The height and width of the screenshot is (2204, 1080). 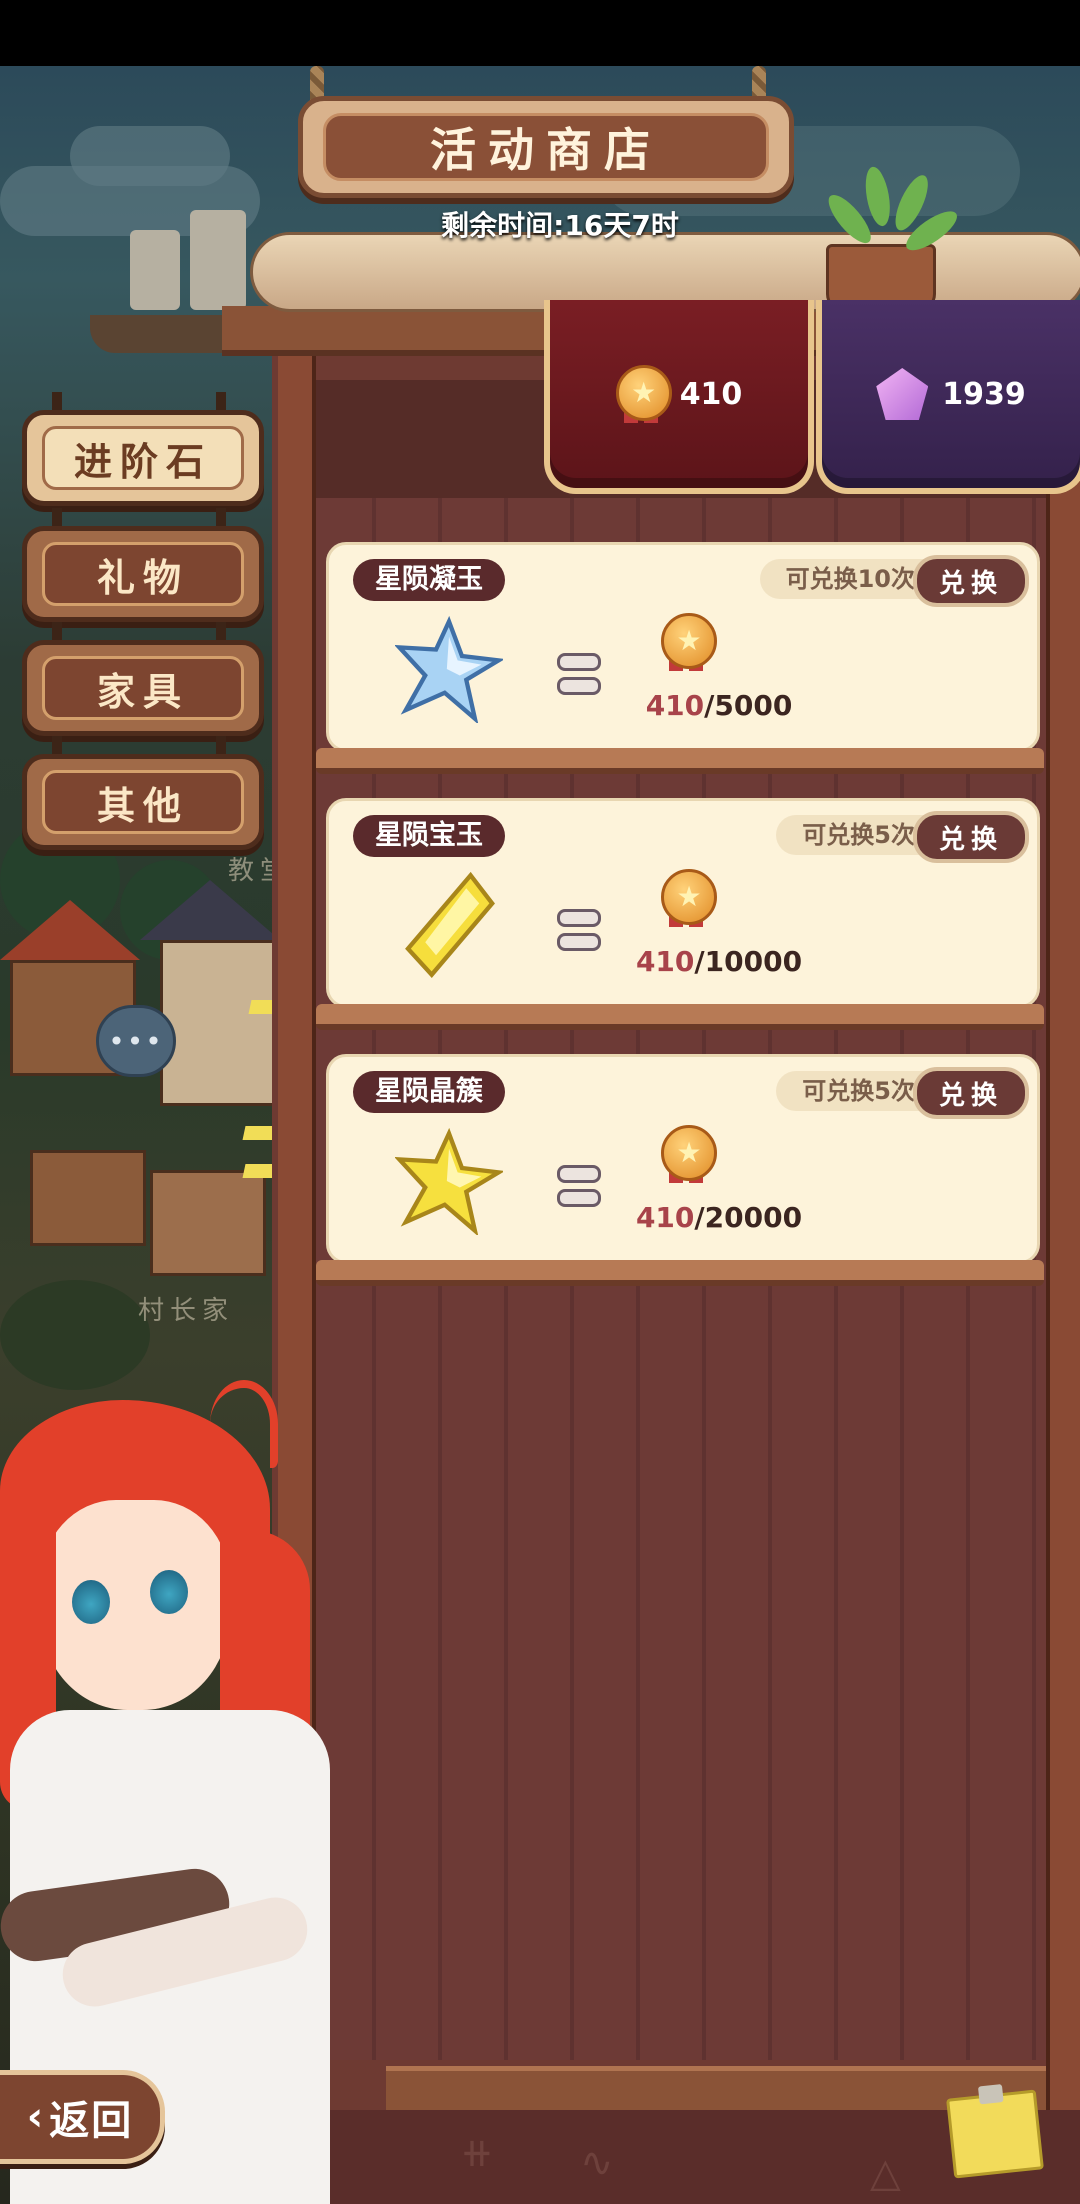 I want to click on medal-currency-banner: ★ 410, so click(x=679, y=397).